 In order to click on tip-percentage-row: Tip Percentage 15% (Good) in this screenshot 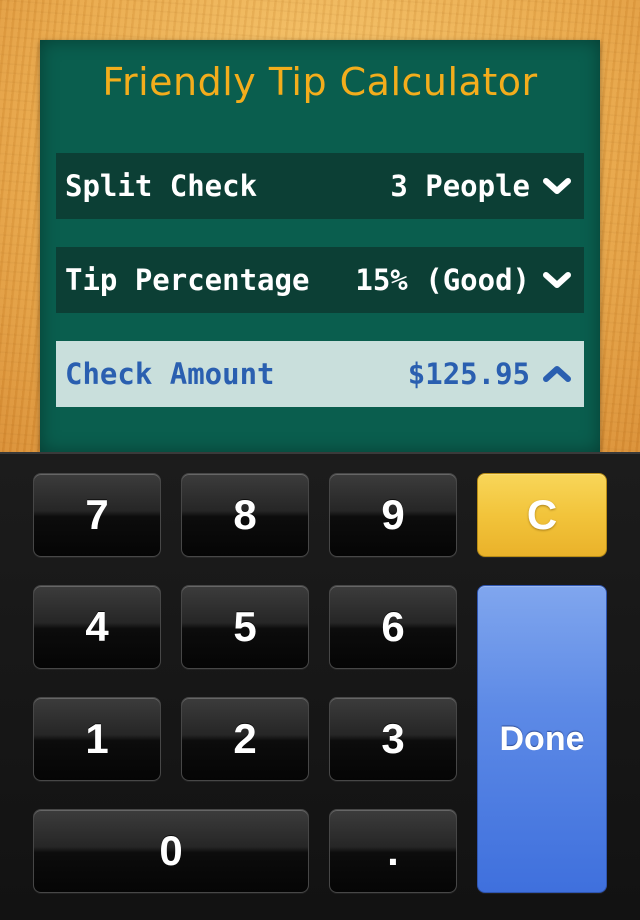, I will do `click(320, 280)`.